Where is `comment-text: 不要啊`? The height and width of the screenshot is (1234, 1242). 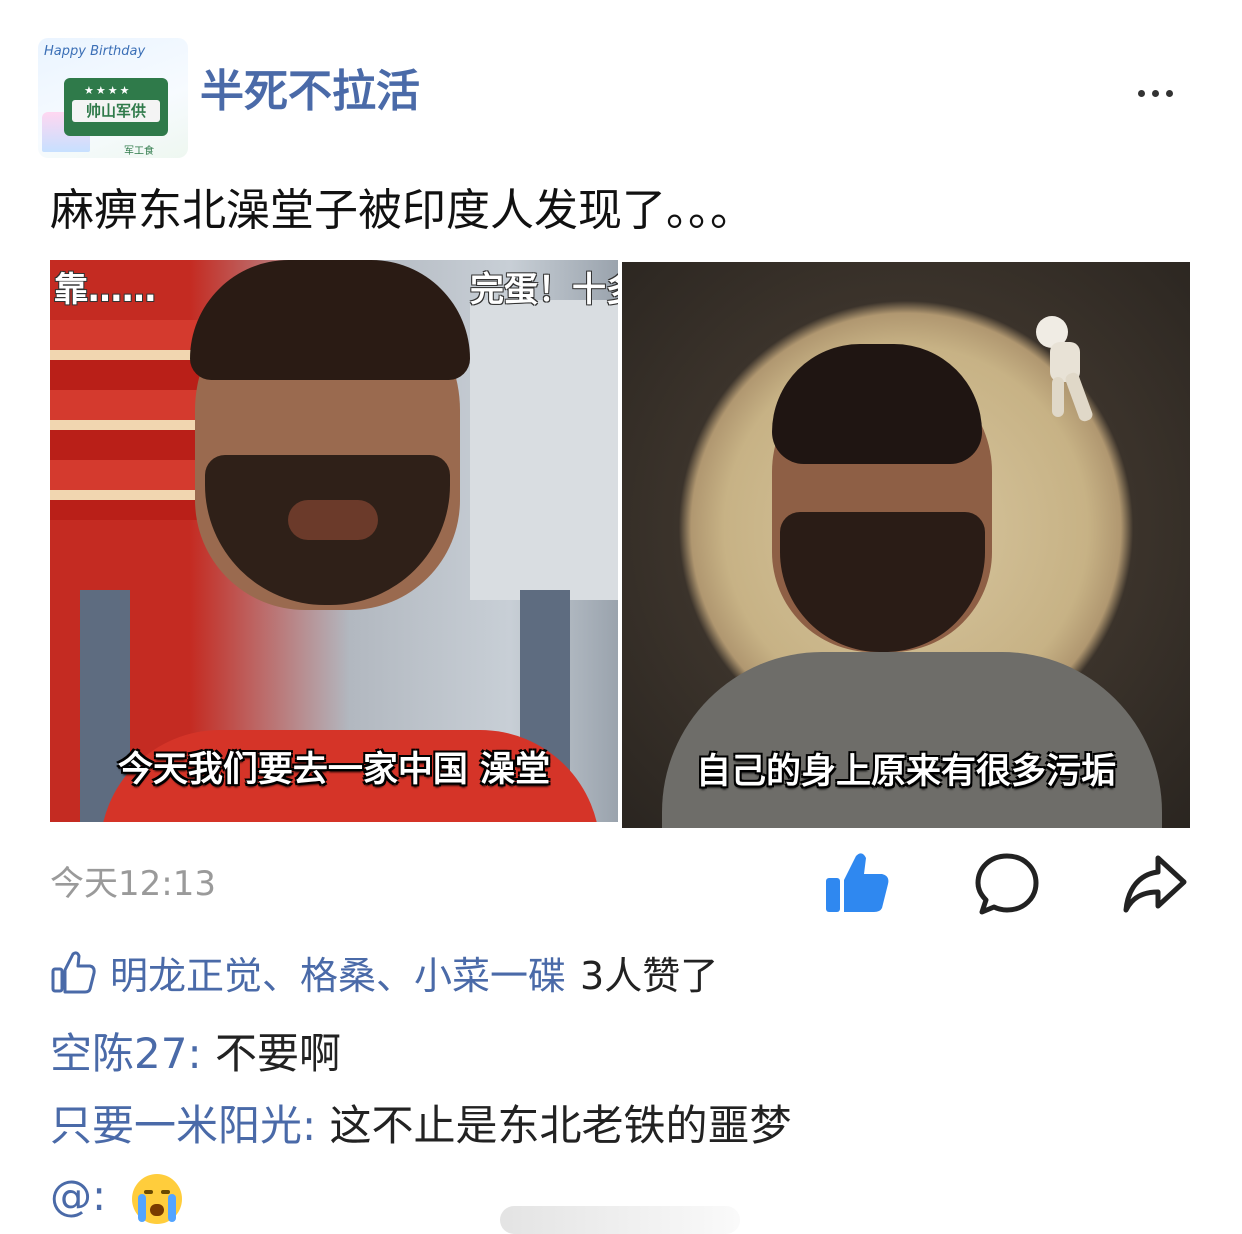 comment-text: 不要啊 is located at coordinates (277, 1053).